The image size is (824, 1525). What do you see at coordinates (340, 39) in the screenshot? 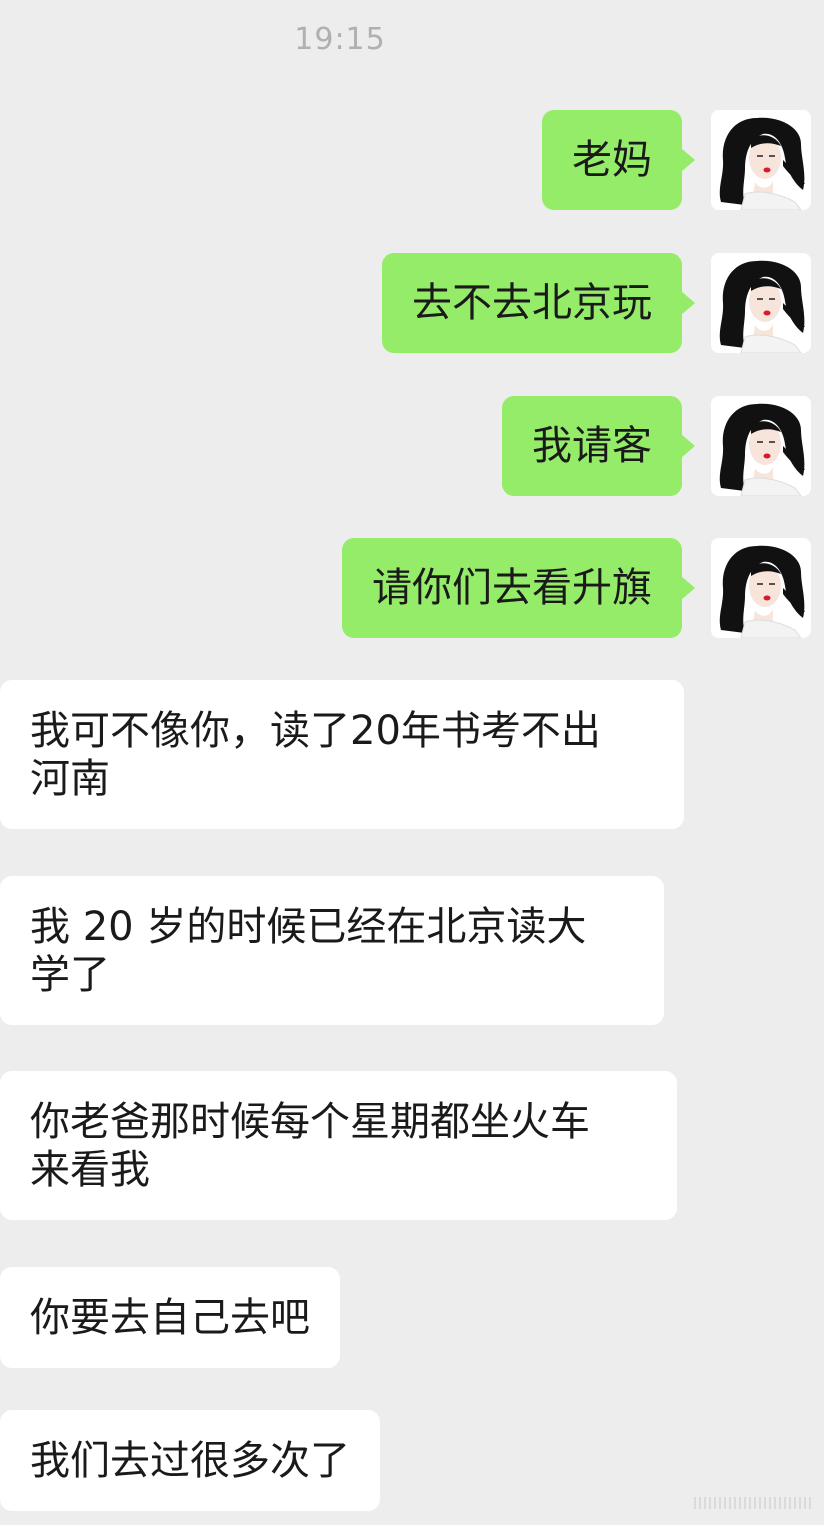
I see `message-timestamp: 19:15` at bounding box center [340, 39].